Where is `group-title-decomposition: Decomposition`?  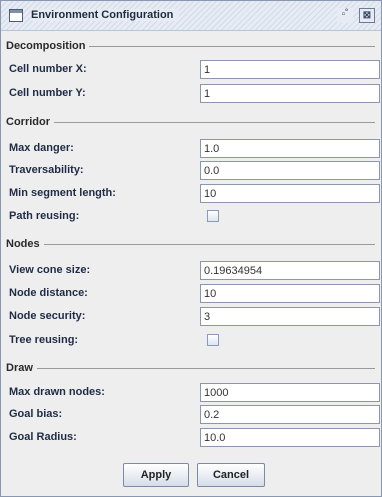 group-title-decomposition: Decomposition is located at coordinates (48, 46).